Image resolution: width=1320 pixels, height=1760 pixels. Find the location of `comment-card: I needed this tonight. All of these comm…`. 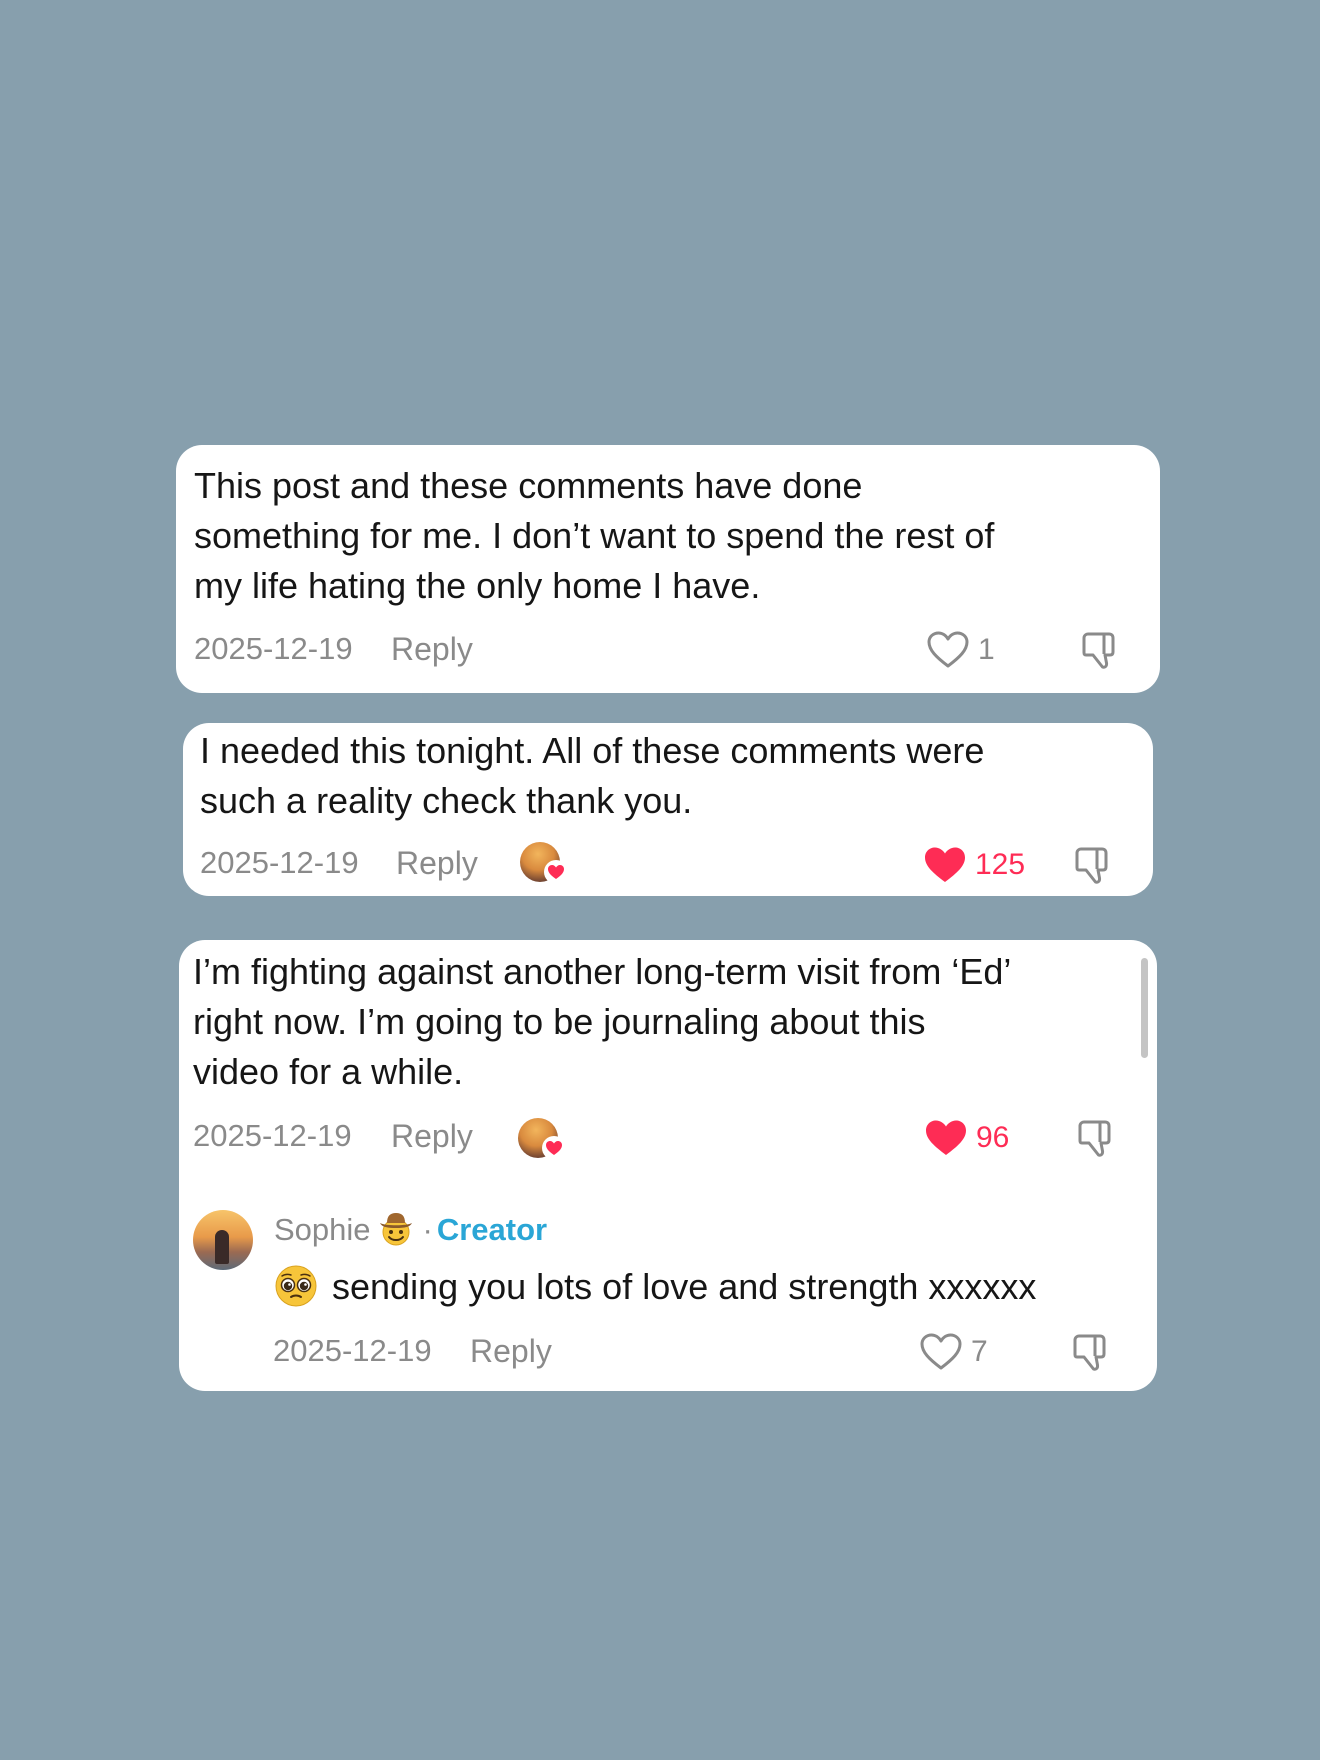

comment-card: I needed this tonight. All of these comm… is located at coordinates (668, 809).